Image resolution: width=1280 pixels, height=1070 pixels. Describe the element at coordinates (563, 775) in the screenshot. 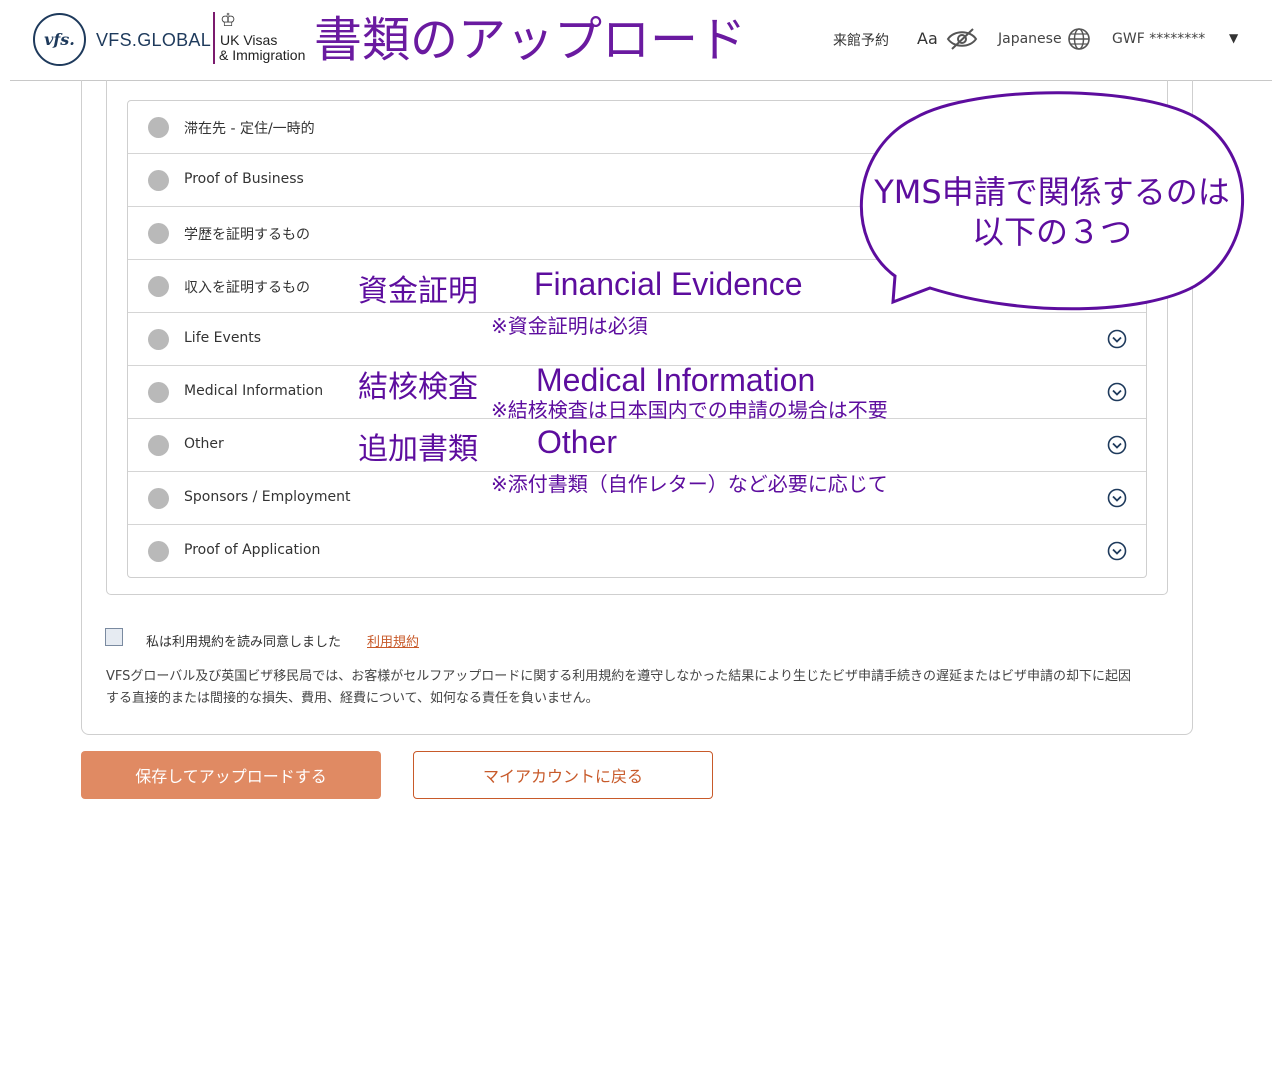

I see `back-to-account-button: マイアカウントに戻る` at that location.